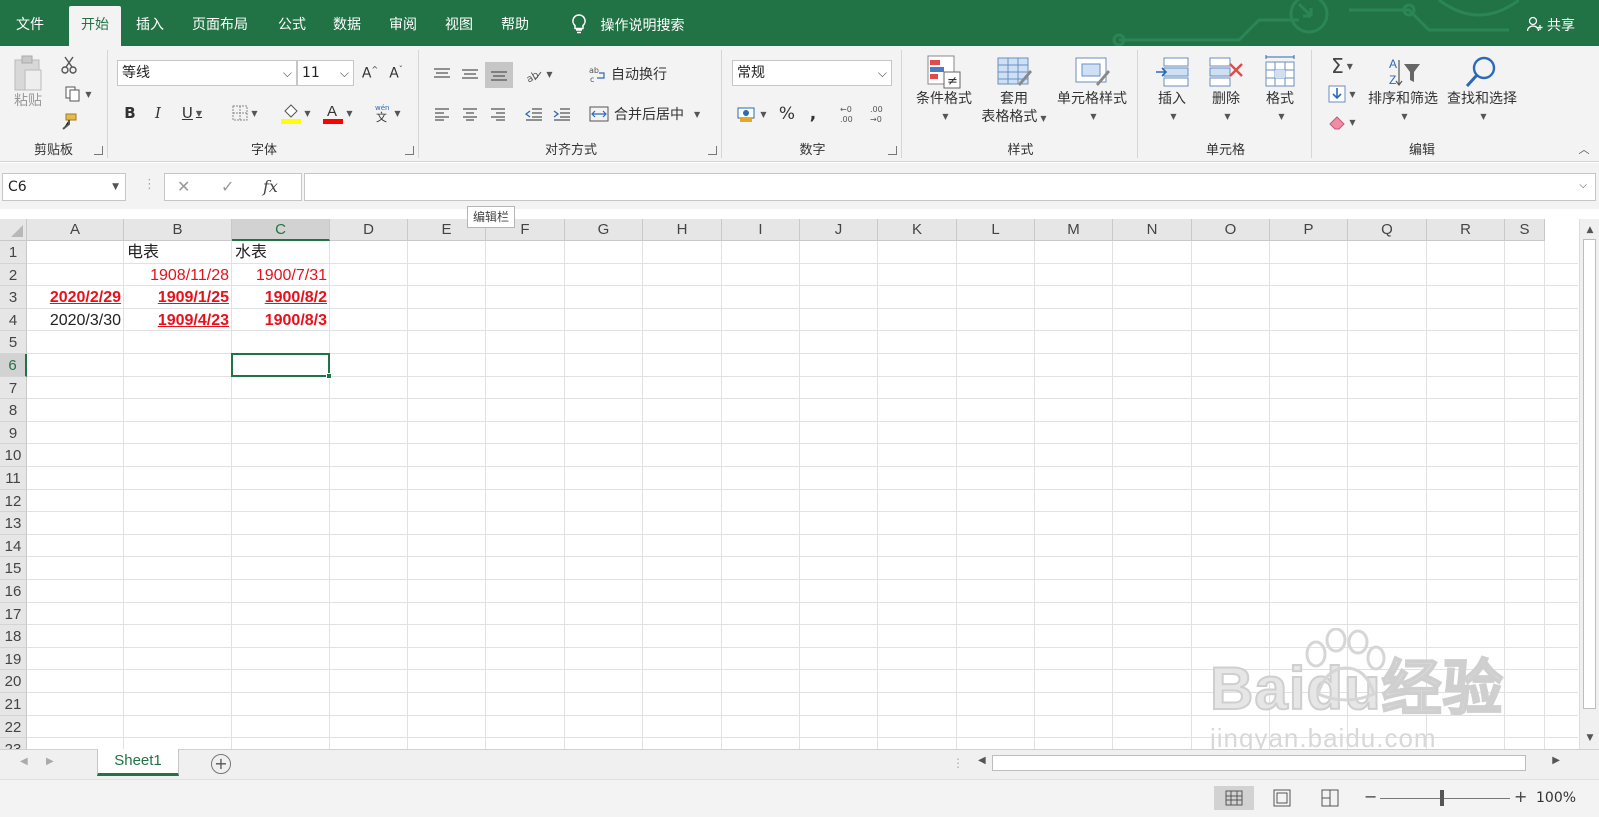 Image resolution: width=1599 pixels, height=817 pixels. What do you see at coordinates (13, 727) in the screenshot?
I see `row-header-22: 22` at bounding box center [13, 727].